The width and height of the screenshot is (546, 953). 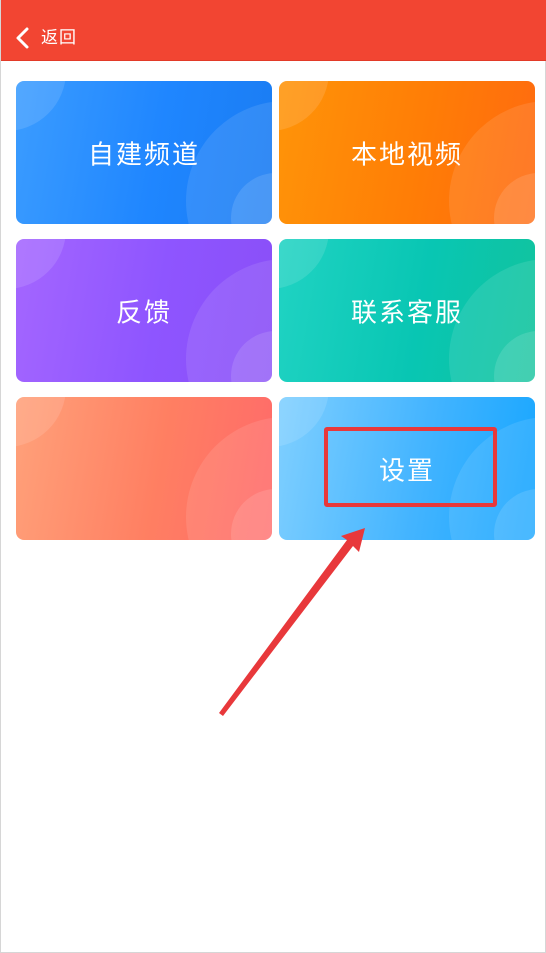 I want to click on tile-local-video: 本地视频, so click(x=407, y=152).